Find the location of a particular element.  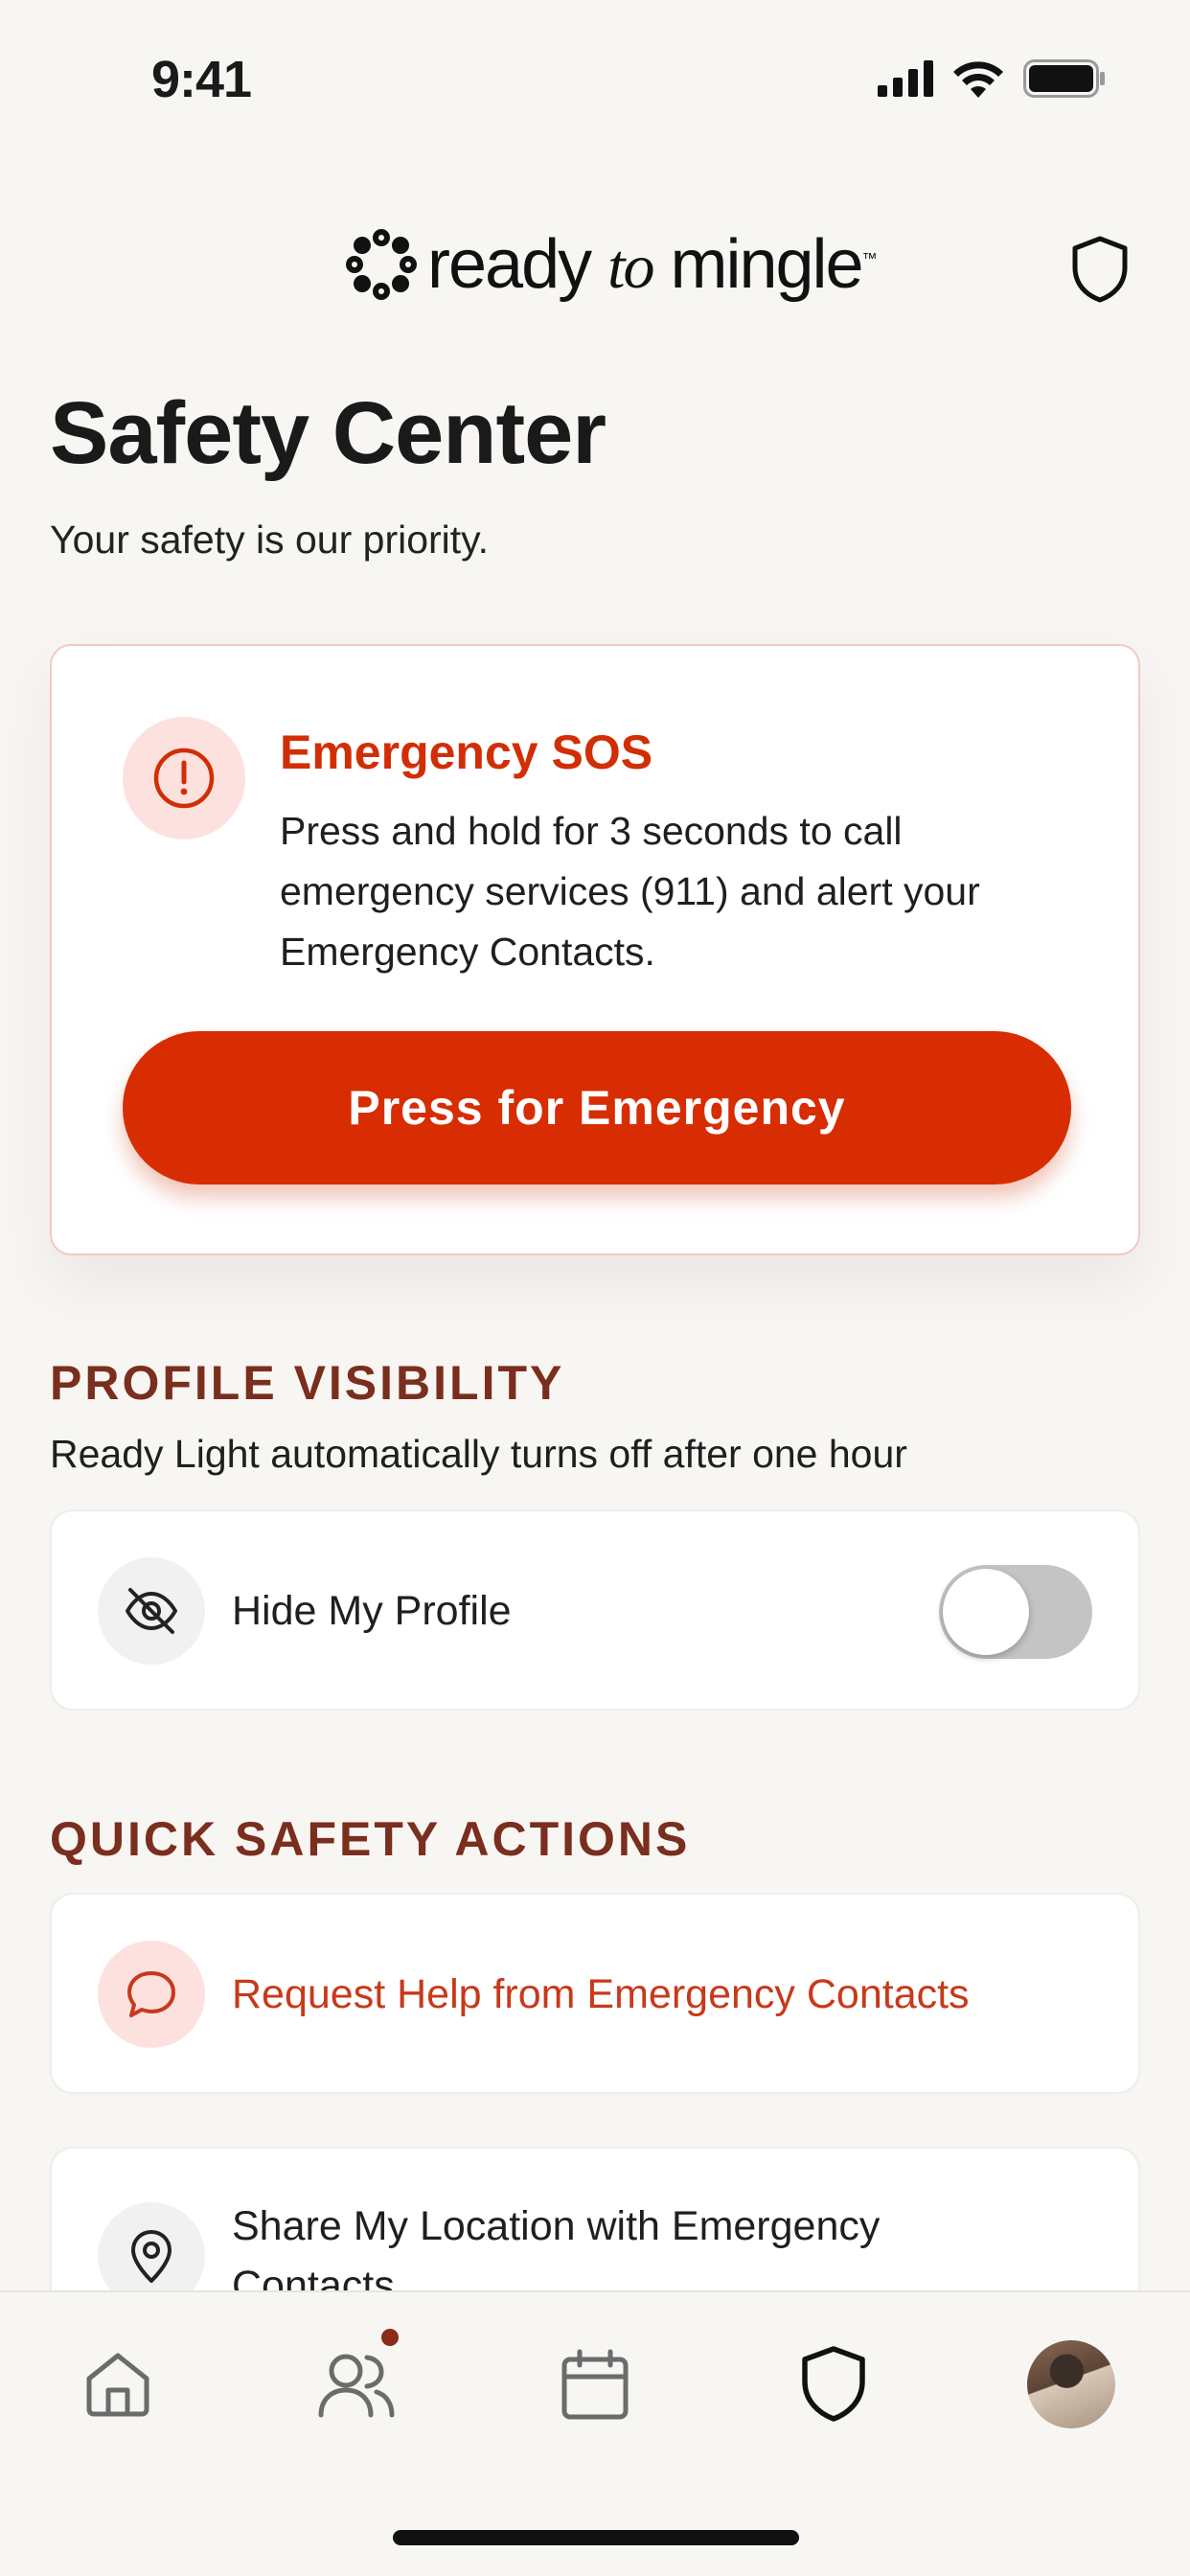

chat-bubble-icon is located at coordinates (151, 1994).